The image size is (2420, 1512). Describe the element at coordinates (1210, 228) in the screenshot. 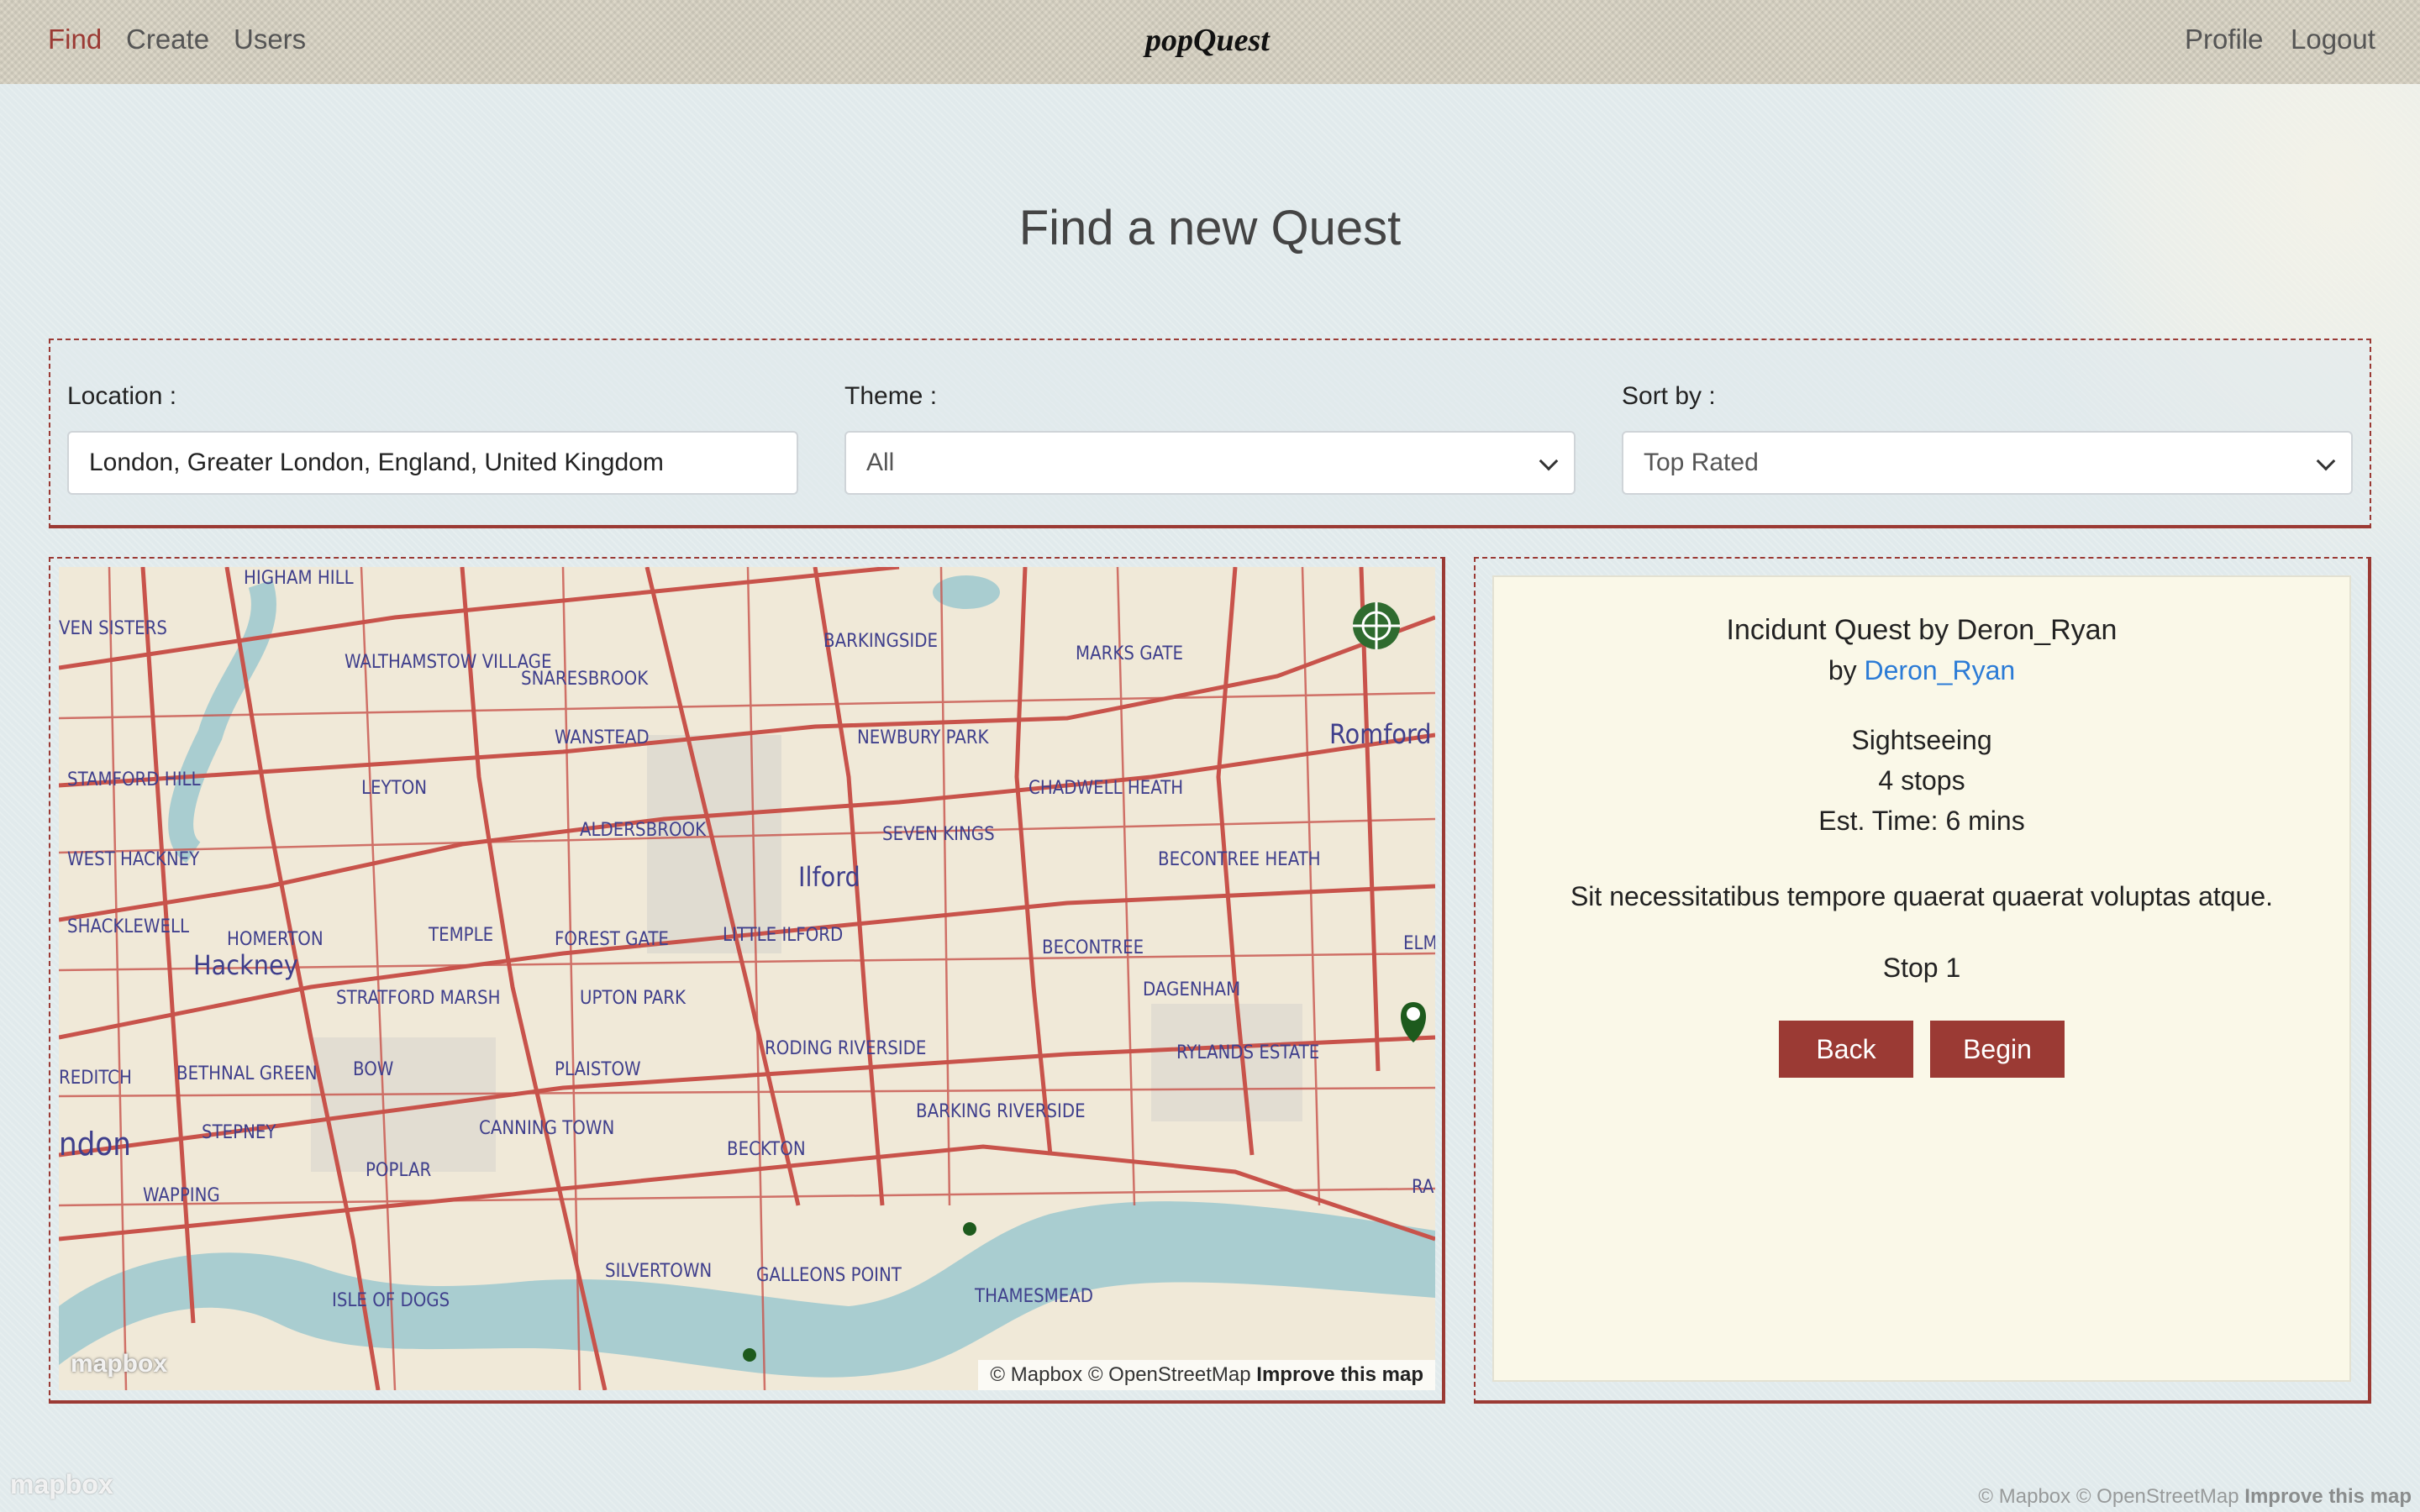

I see `page-title: Find a new Quest` at that location.